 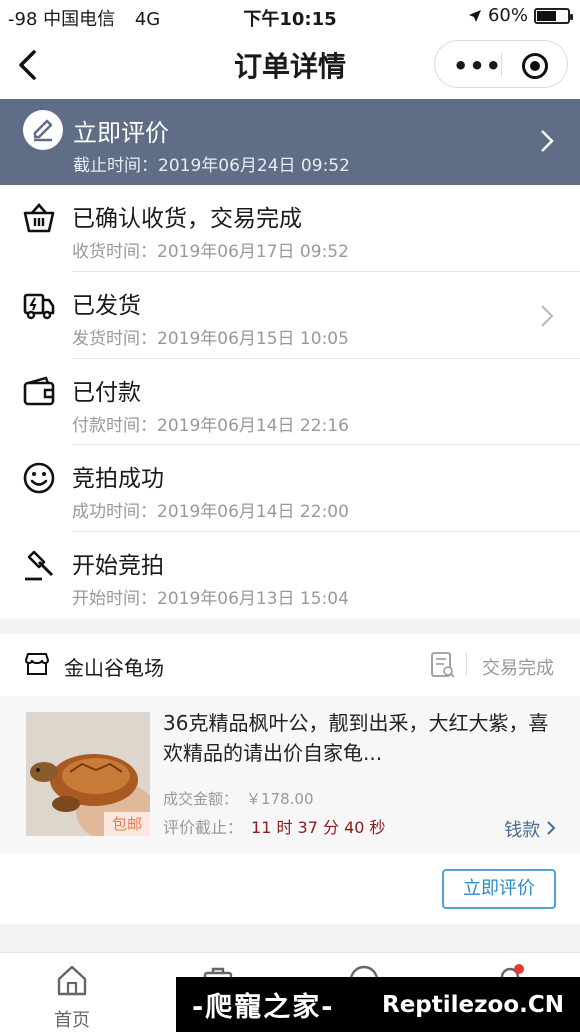 I want to click on basket-icon, so click(x=39, y=218).